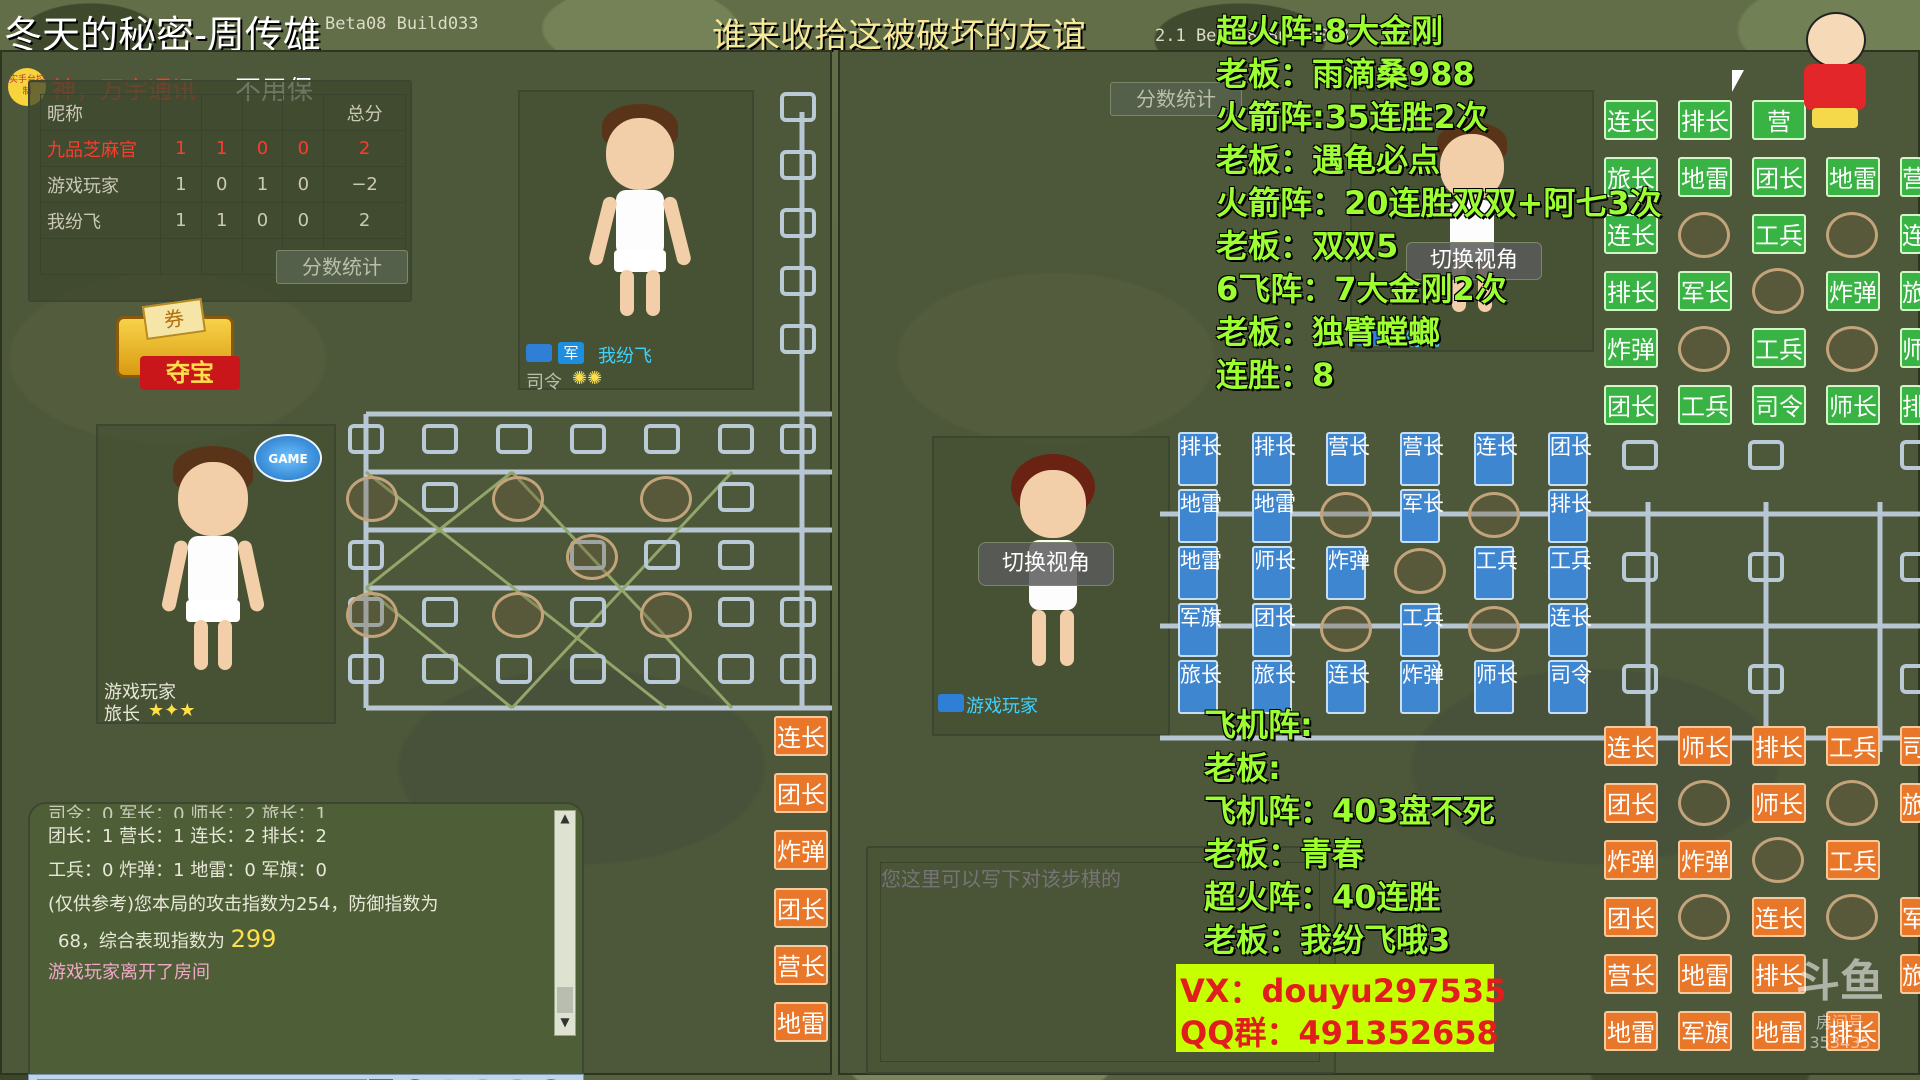 This screenshot has height=1080, width=1920. What do you see at coordinates (565, 1000) in the screenshot?
I see `scroll-thumb` at bounding box center [565, 1000].